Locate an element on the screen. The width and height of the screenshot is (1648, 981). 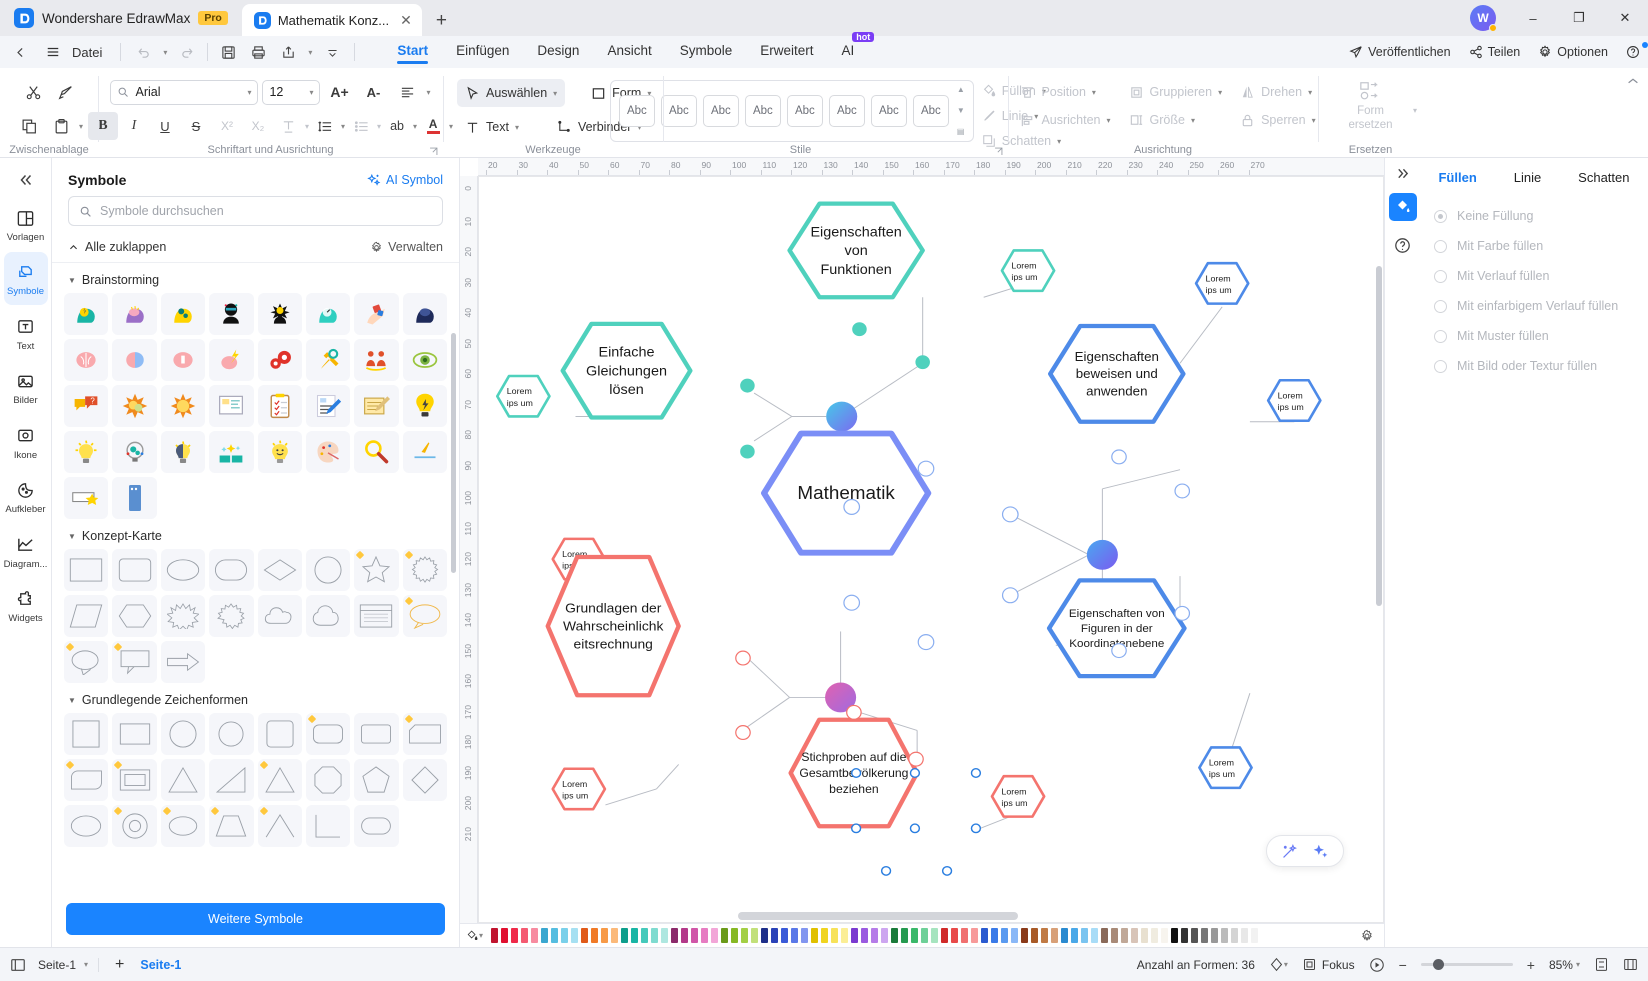
callout-rect-shape is located at coordinates (134, 662).